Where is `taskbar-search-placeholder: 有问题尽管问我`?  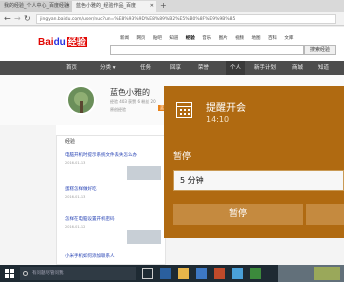
taskbar-search-placeholder: 有问题尽管问我 is located at coordinates (48, 273).